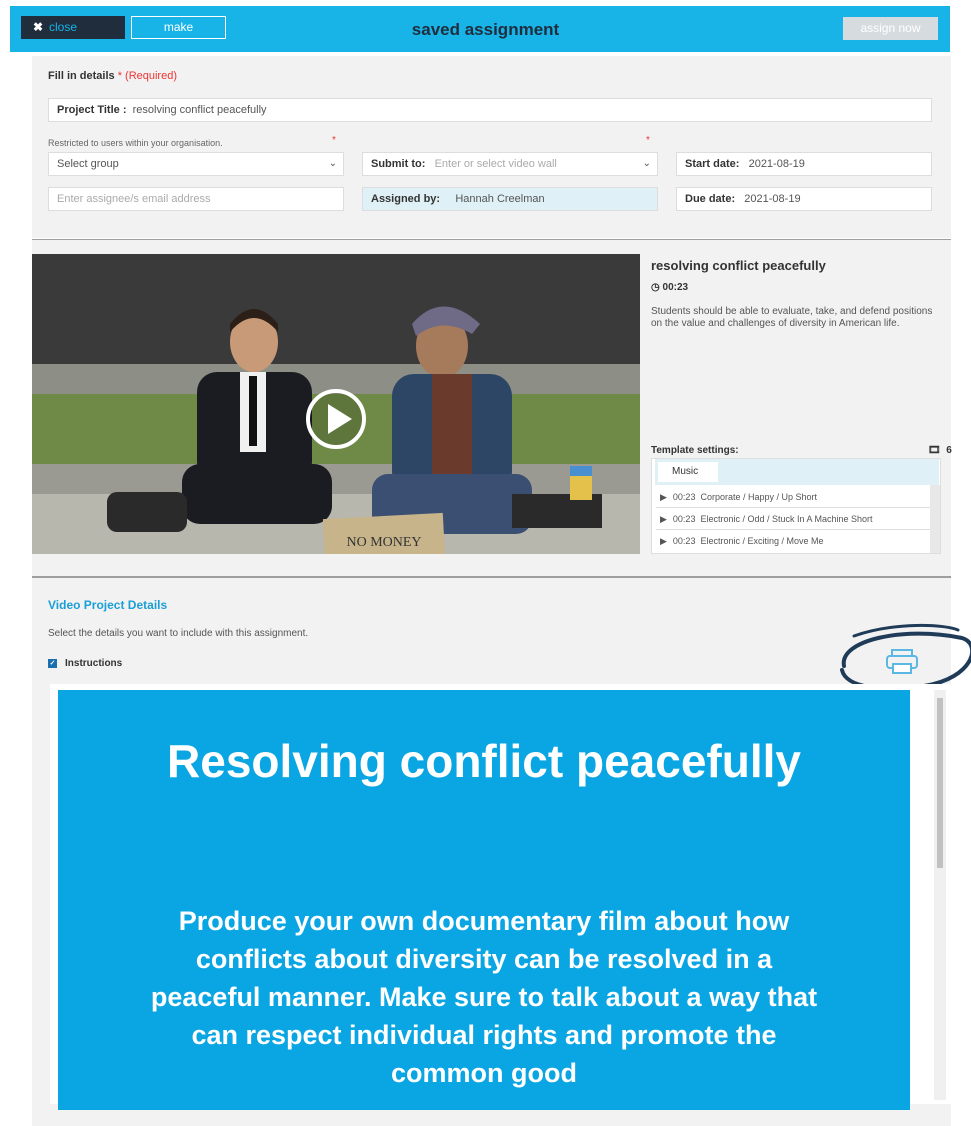 The width and height of the screenshot is (971, 1126). Describe the element at coordinates (772, 199) in the screenshot. I see `due-date-value: 2021-08-19` at that location.